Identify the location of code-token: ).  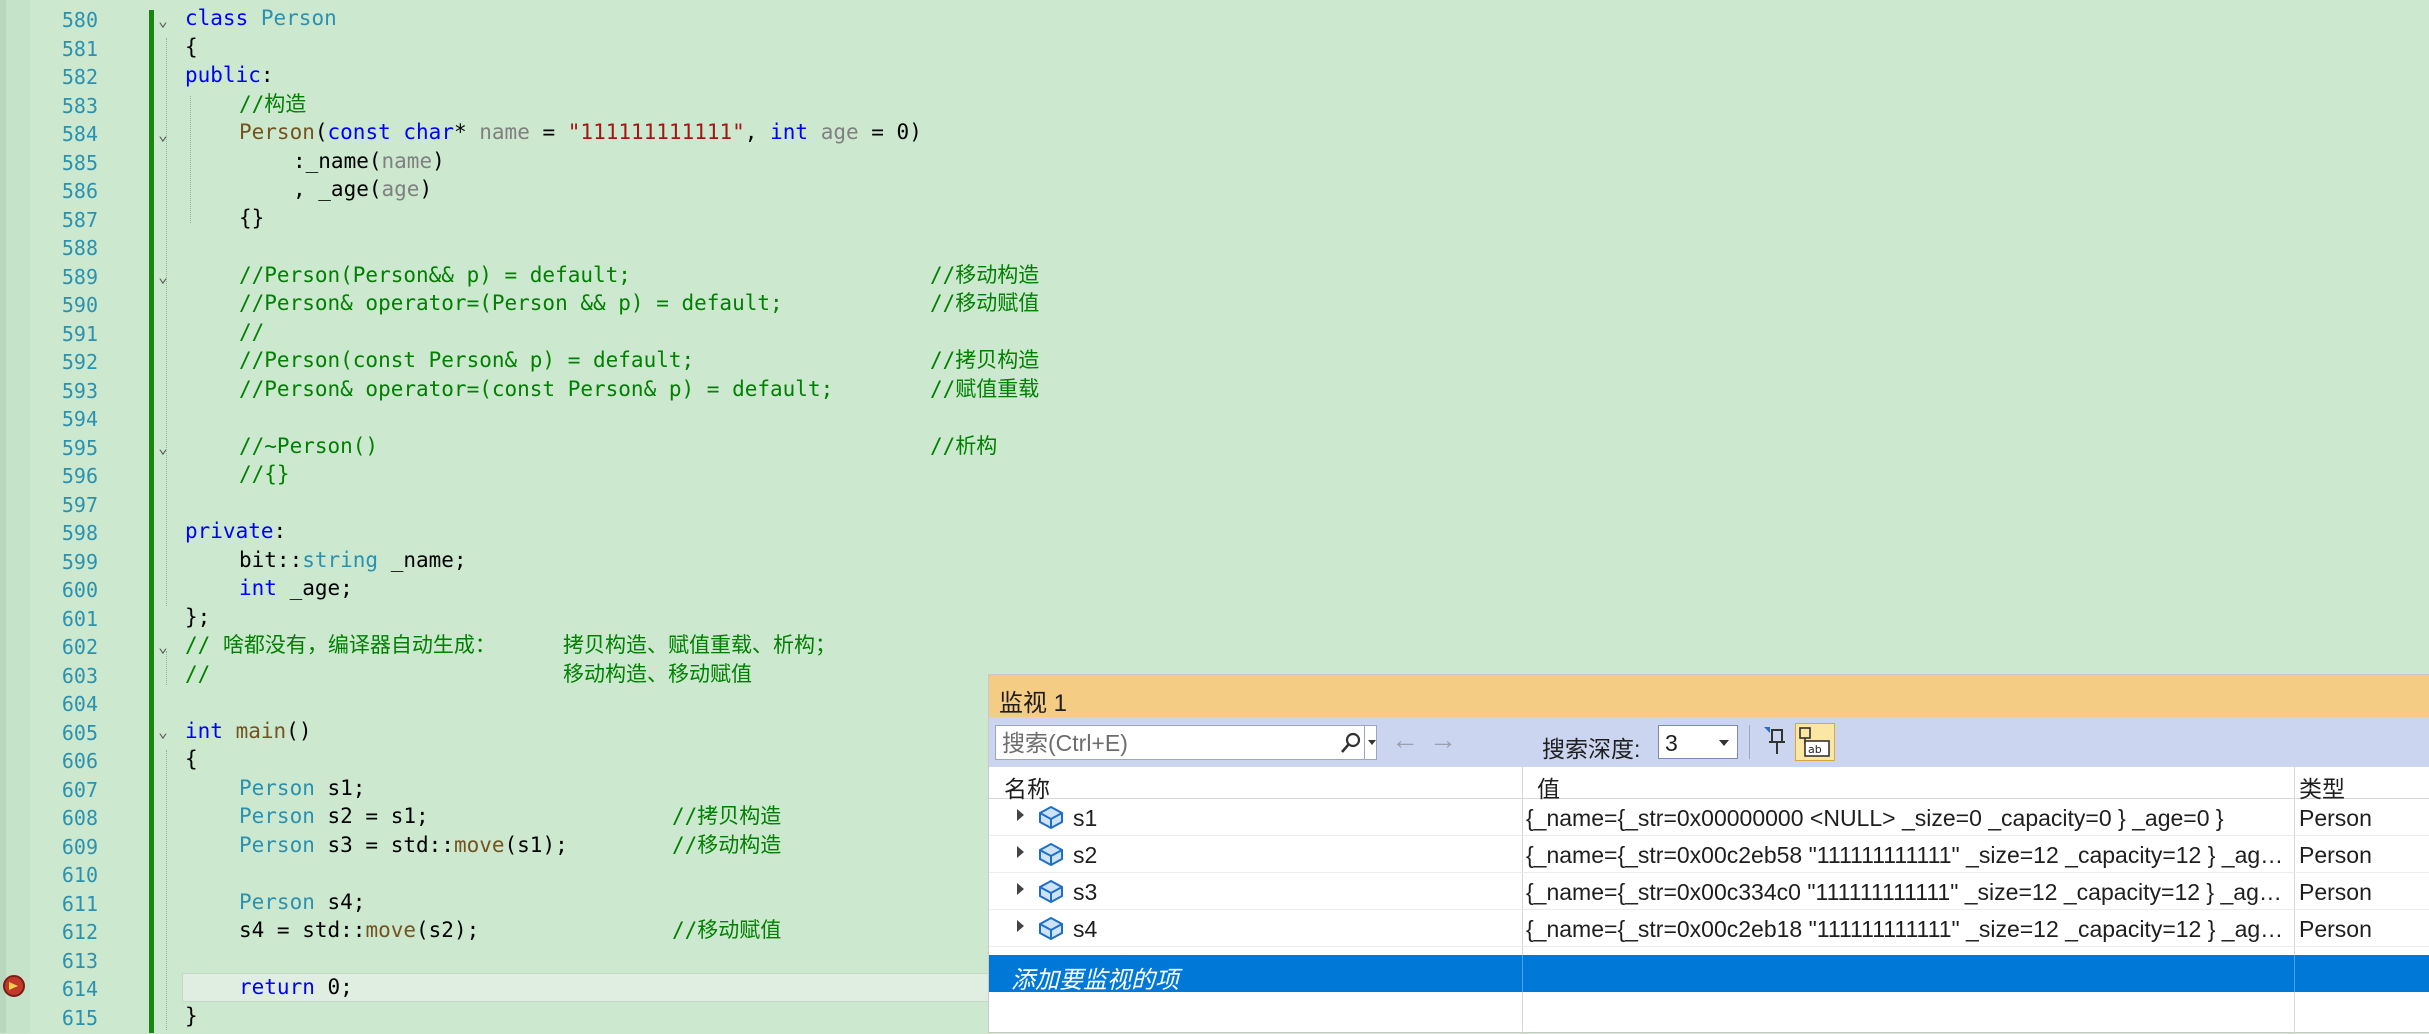
(426, 189).